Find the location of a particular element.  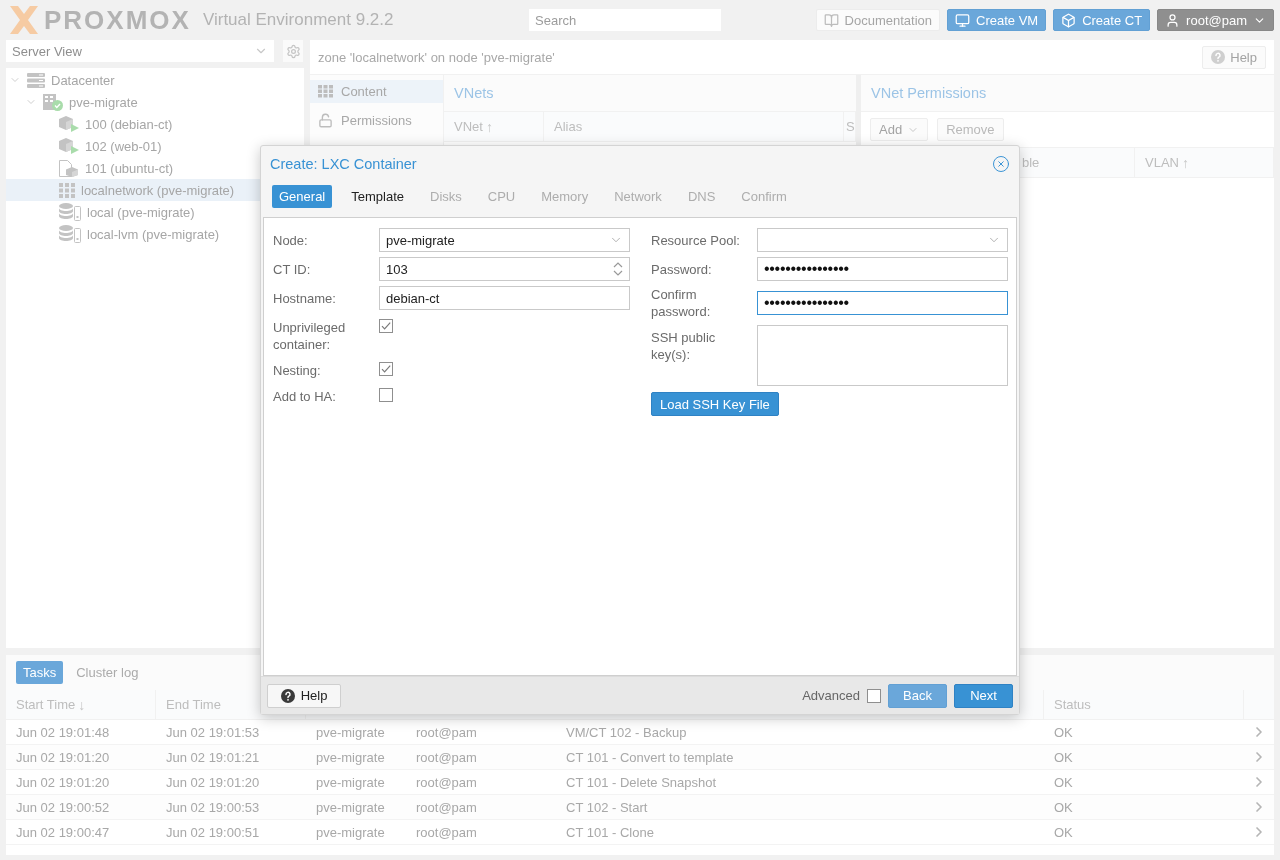

number-field: 103 is located at coordinates (504, 269).